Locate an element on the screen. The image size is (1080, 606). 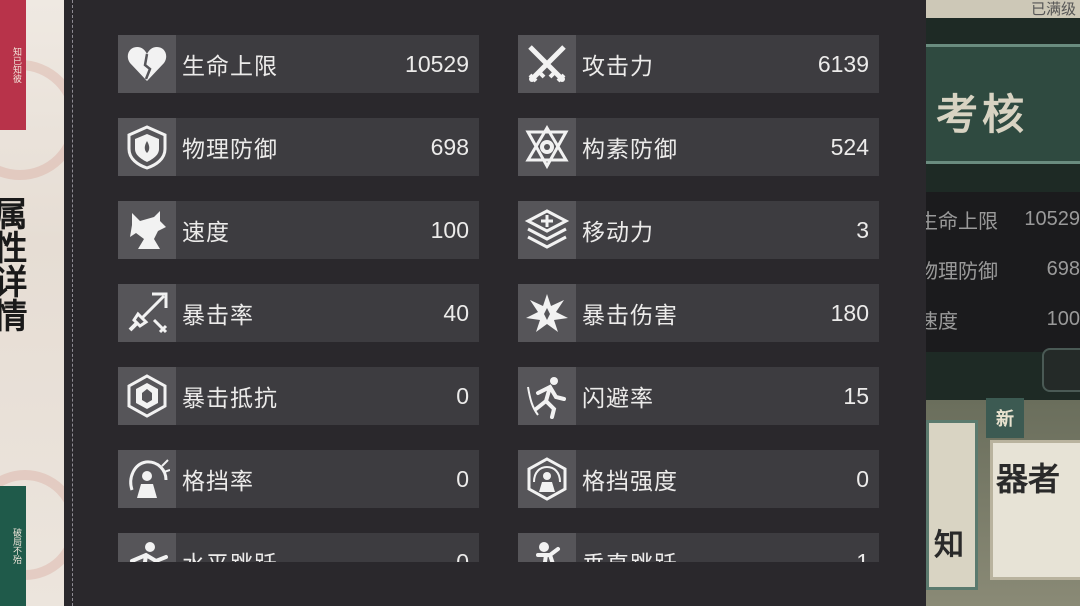
stat-row: 水平跳跃0 is located at coordinates (298, 547).